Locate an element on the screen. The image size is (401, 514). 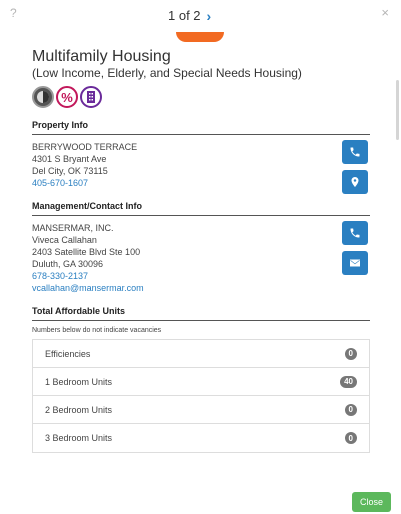
management-email-link: vcallahan@mansermar.com is located at coordinates (201, 288).